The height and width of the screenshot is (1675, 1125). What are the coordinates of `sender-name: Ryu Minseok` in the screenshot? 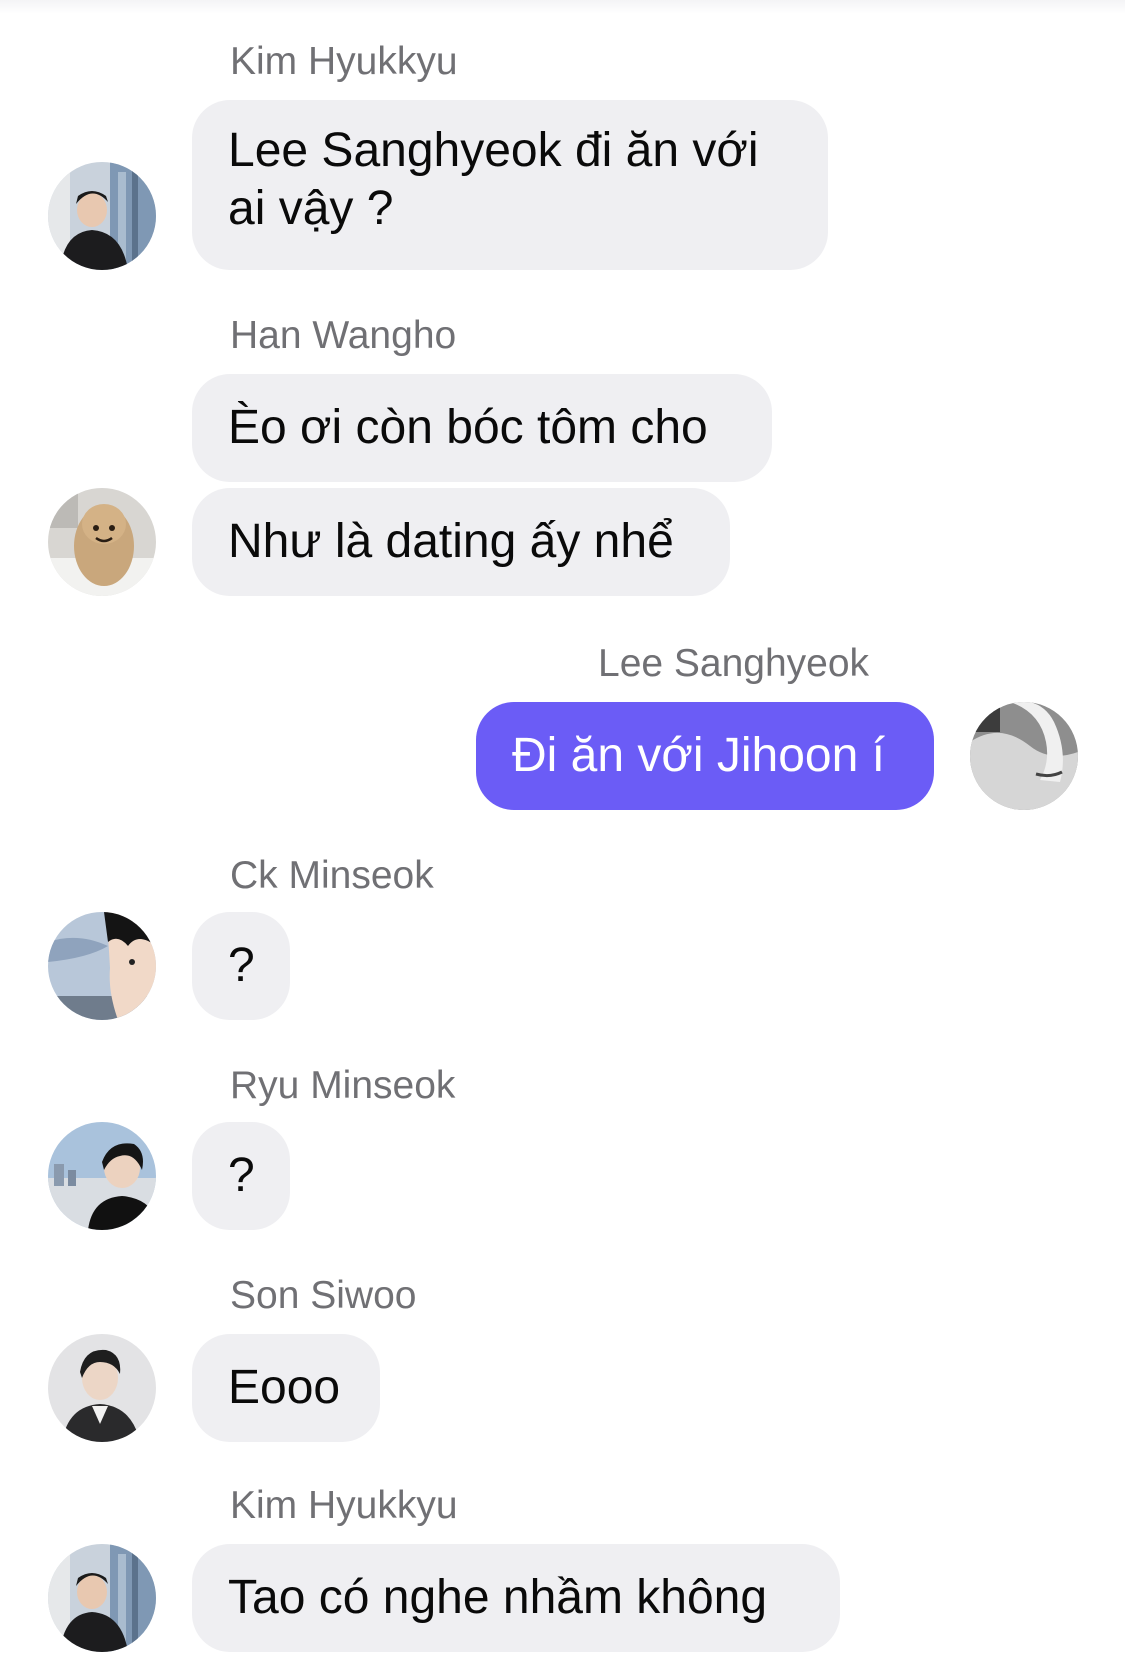 It's located at (343, 1085).